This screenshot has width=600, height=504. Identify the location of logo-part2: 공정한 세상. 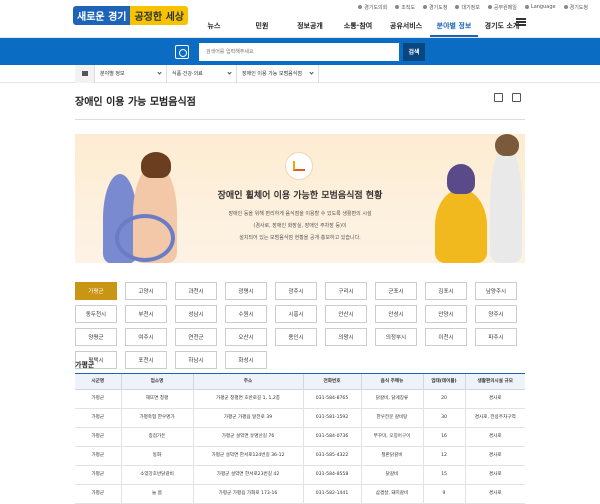
(159, 15).